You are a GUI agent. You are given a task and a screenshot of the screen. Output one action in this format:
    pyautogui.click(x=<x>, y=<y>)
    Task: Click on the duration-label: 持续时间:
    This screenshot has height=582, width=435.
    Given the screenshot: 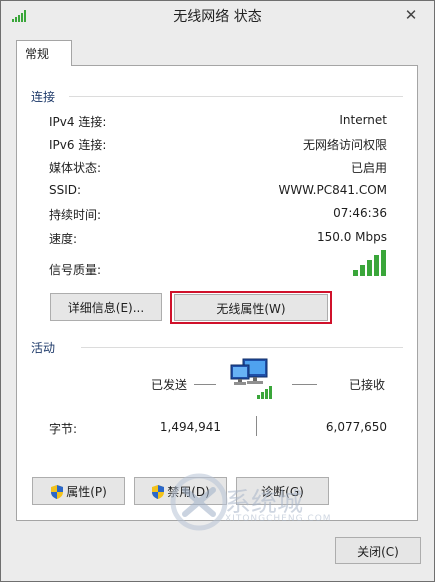 What is the action you would take?
    pyautogui.click(x=75, y=215)
    